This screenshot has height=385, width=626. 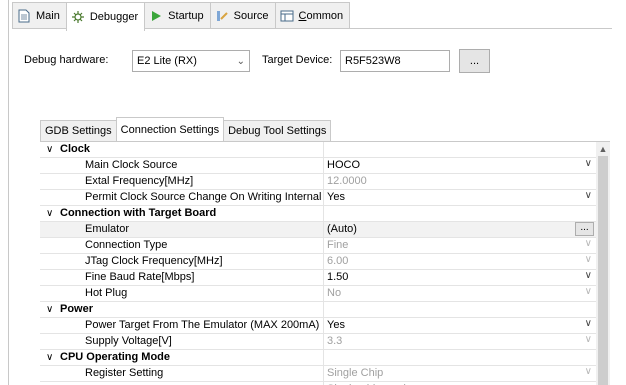 I want to click on property-name-text: Connection Type, so click(x=126, y=245).